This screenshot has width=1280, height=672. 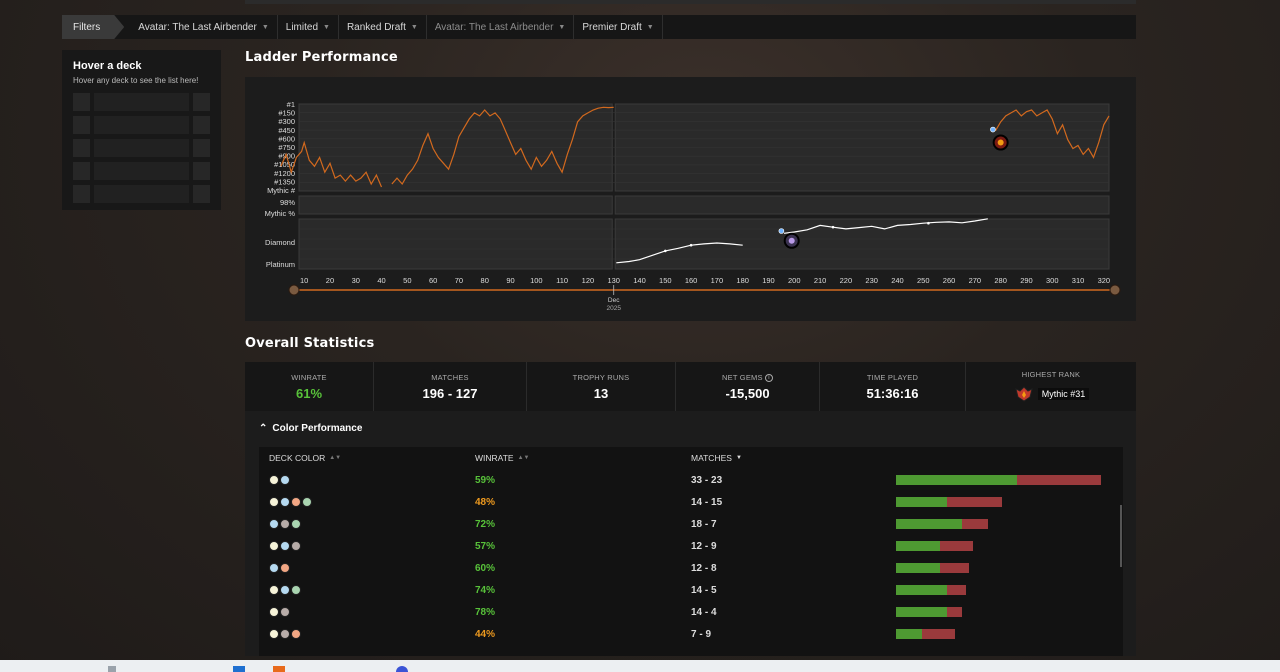 What do you see at coordinates (485, 568) in the screenshot?
I see `winrate-cell: 60%` at bounding box center [485, 568].